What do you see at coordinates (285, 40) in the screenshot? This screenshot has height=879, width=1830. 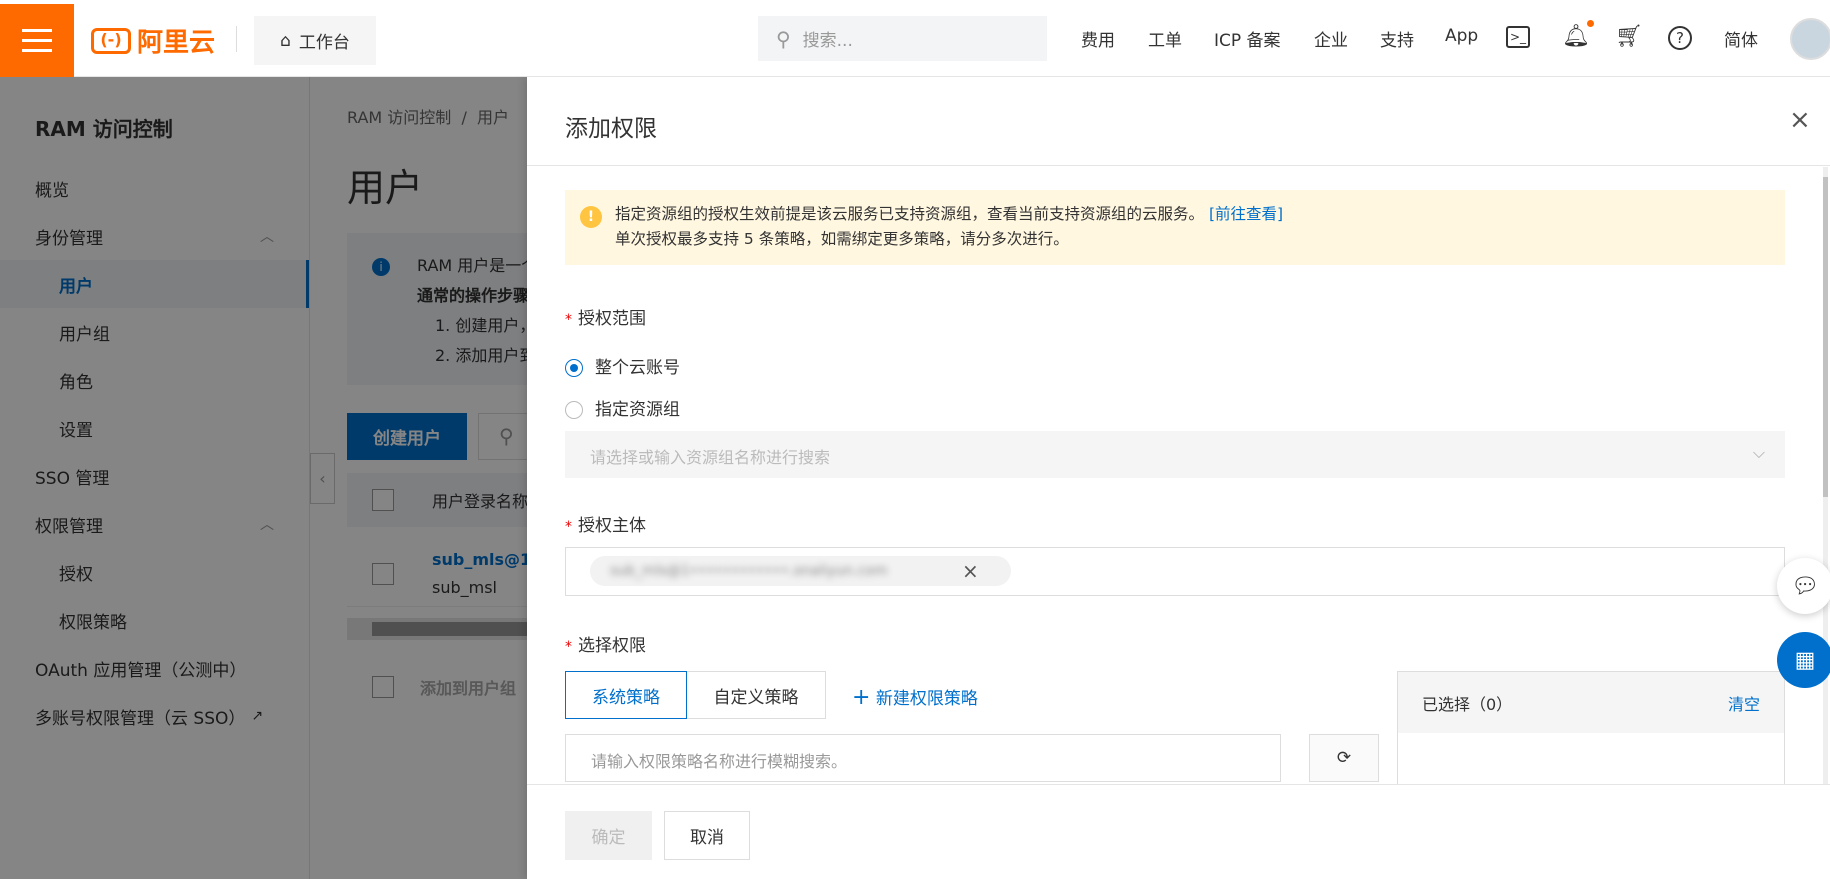 I see `home-icon: ⌂` at bounding box center [285, 40].